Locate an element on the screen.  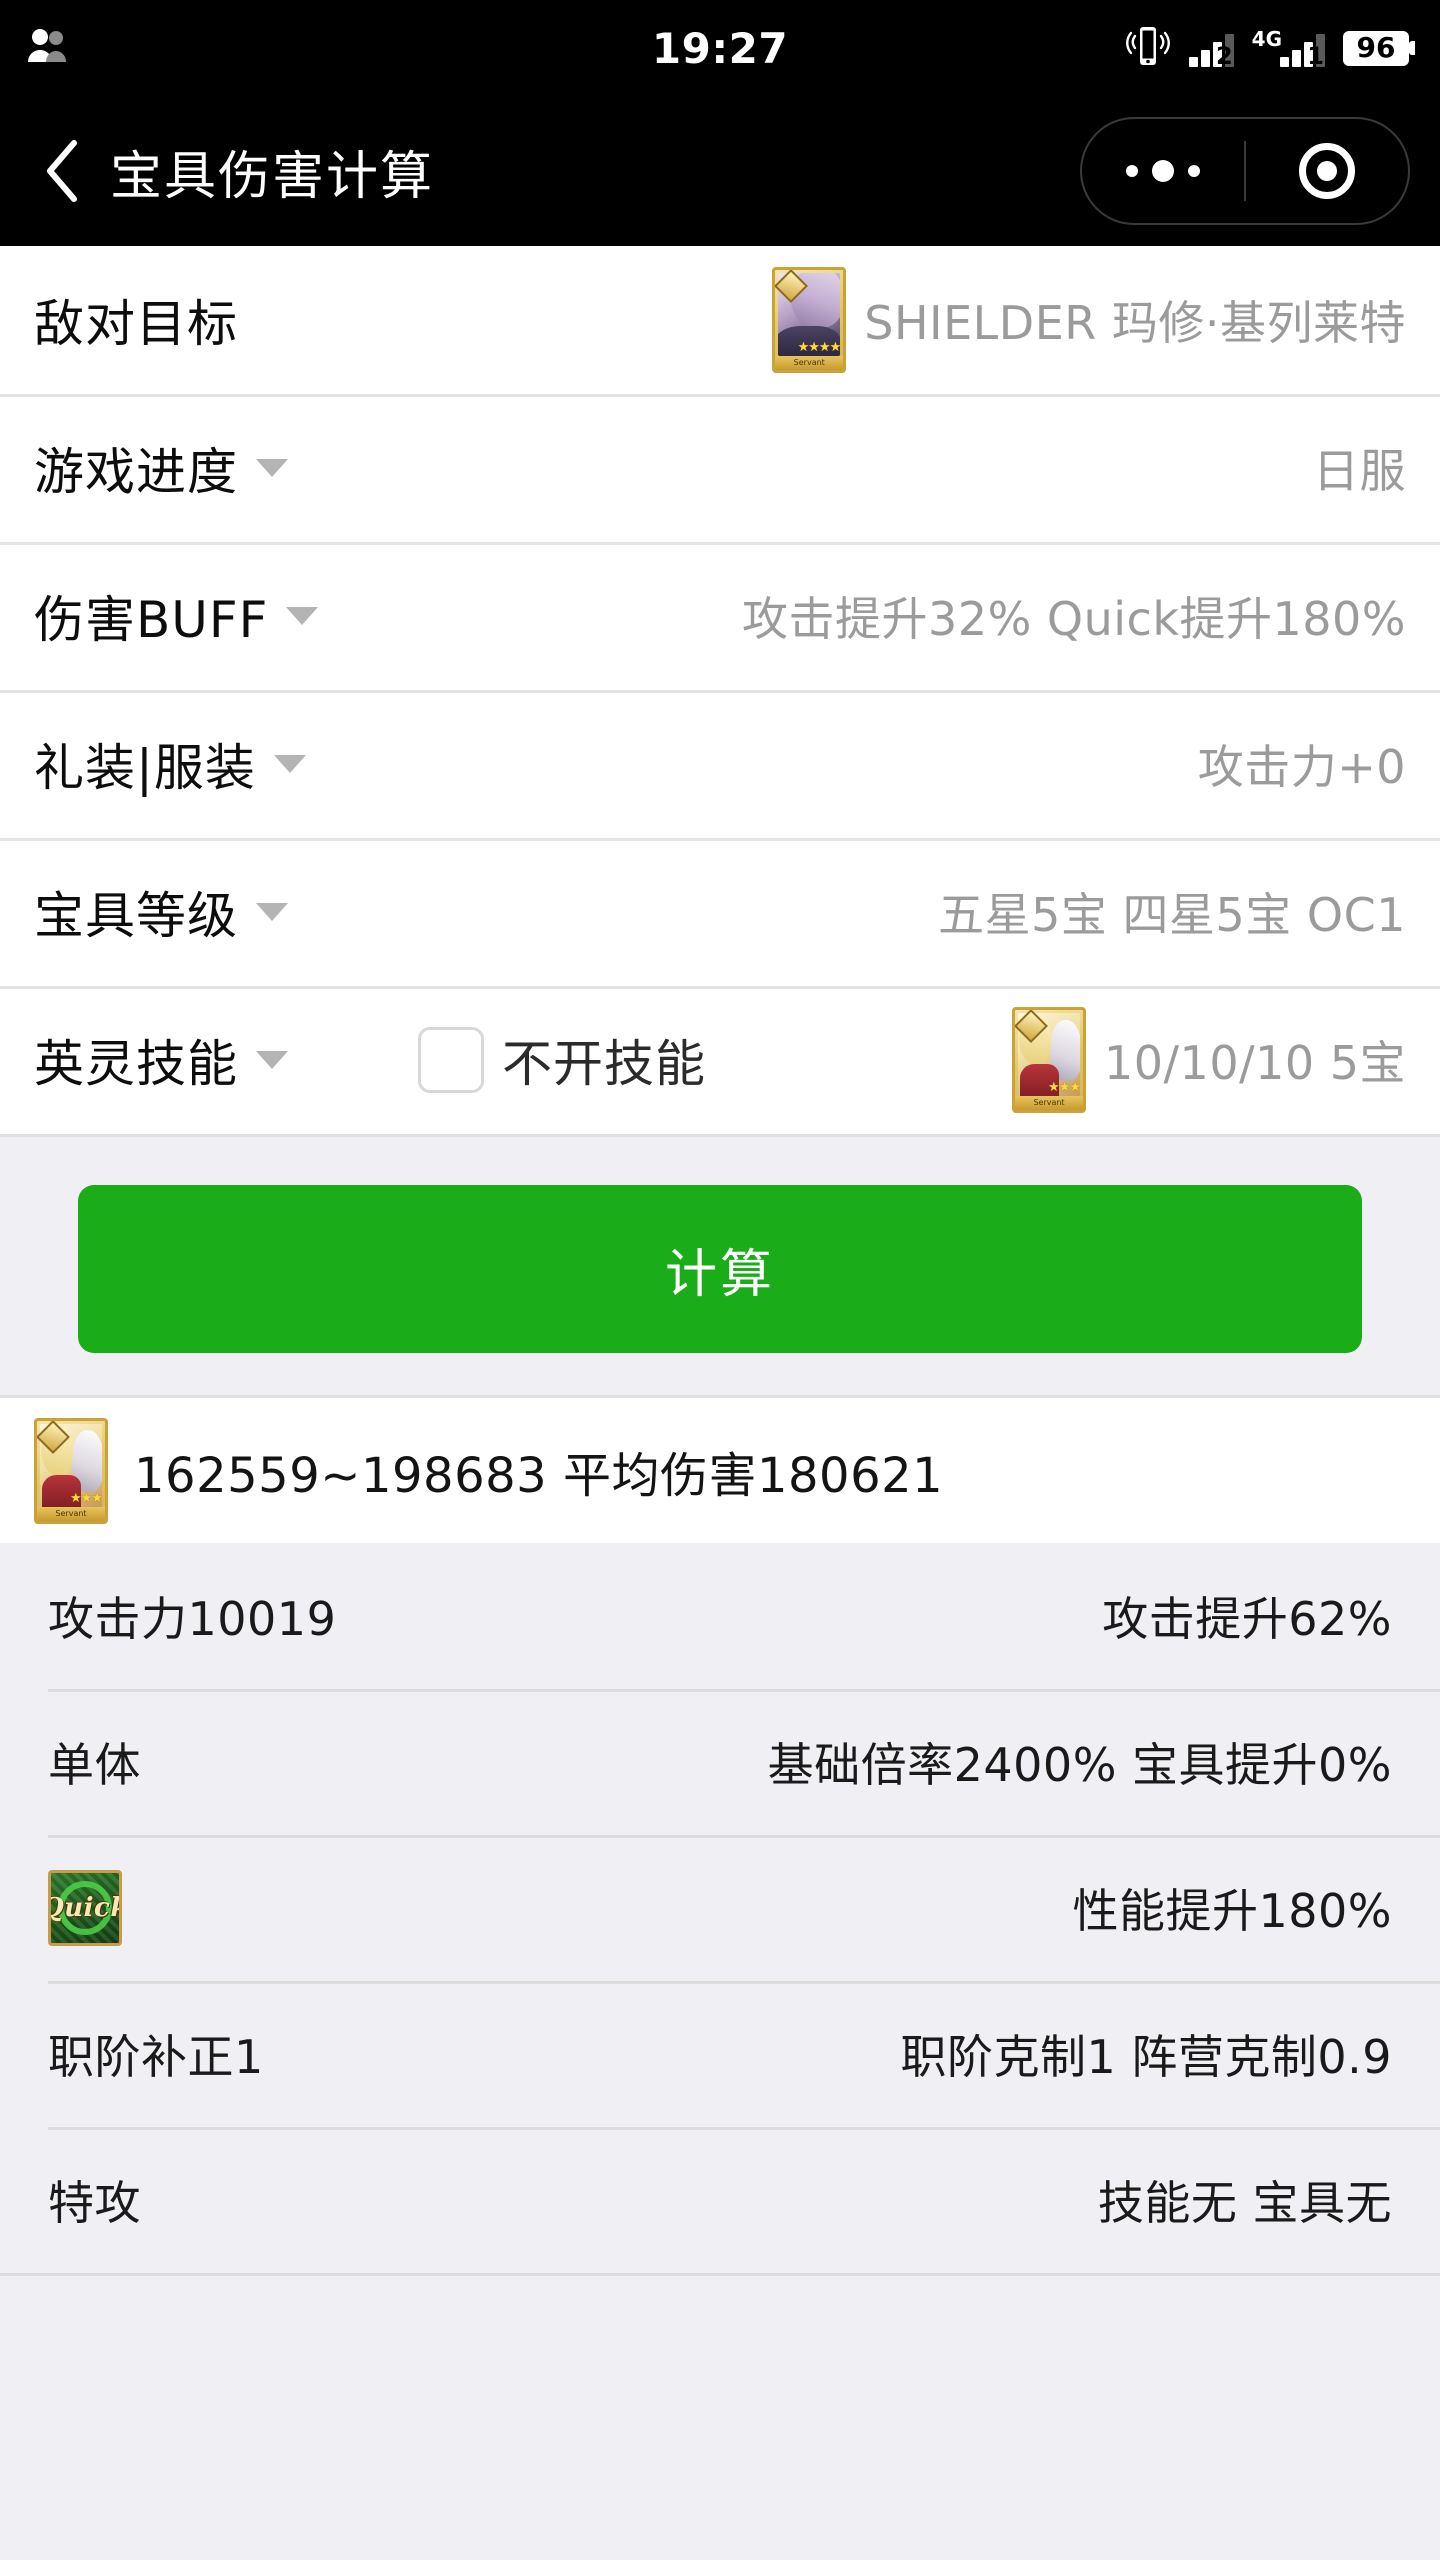
detail-left-icon-wrap: Quick is located at coordinates (85, 1908).